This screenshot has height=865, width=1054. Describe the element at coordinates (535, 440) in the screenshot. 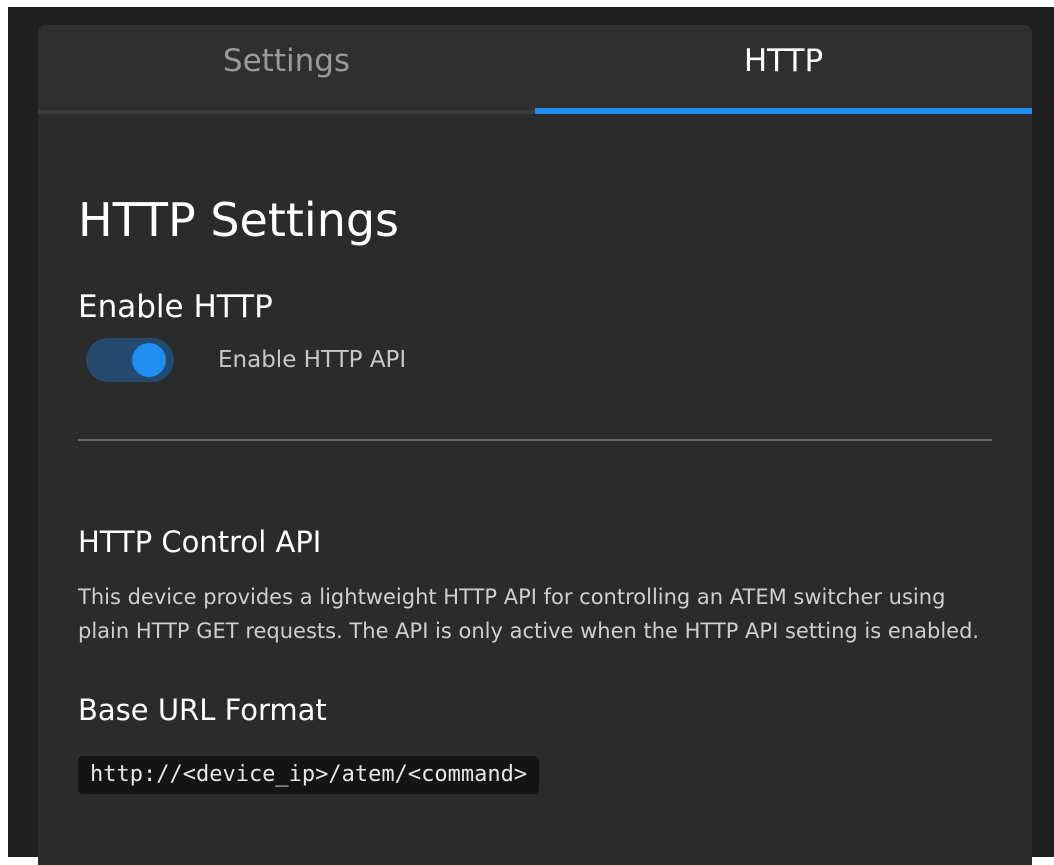

I see `section-divider` at that location.